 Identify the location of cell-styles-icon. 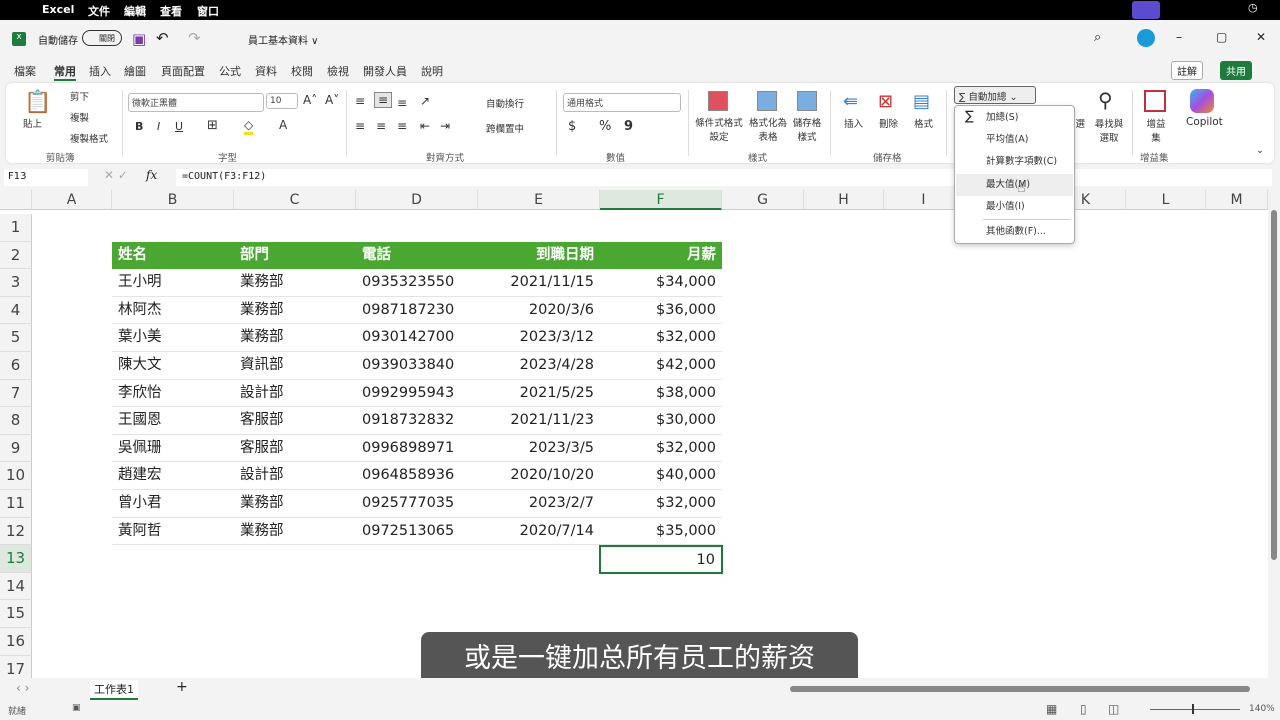
(807, 101).